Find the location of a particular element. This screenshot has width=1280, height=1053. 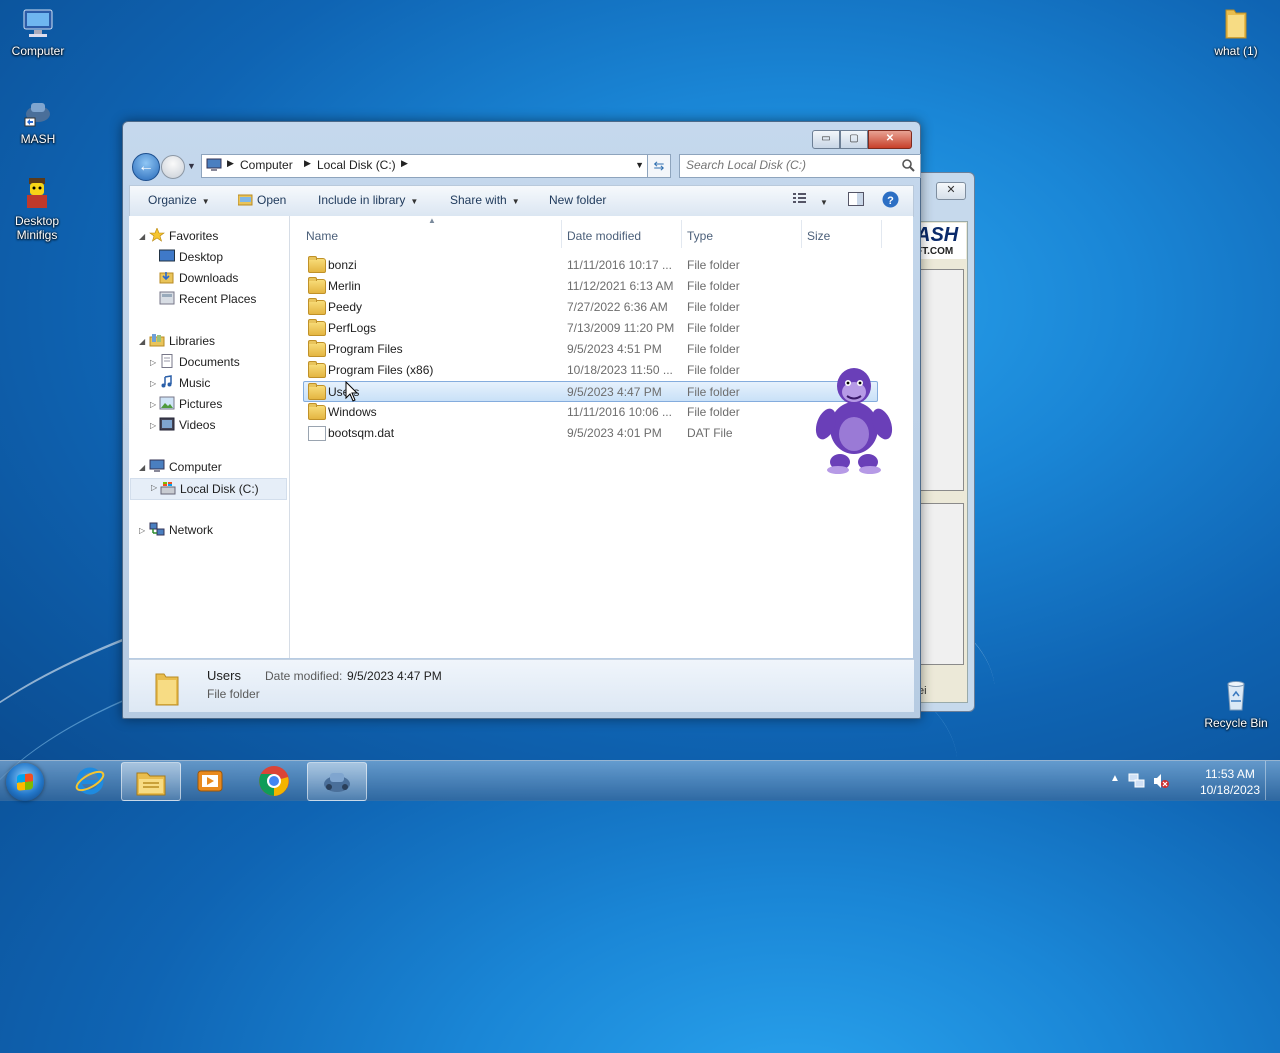

videos-icon is located at coordinates (167, 424).